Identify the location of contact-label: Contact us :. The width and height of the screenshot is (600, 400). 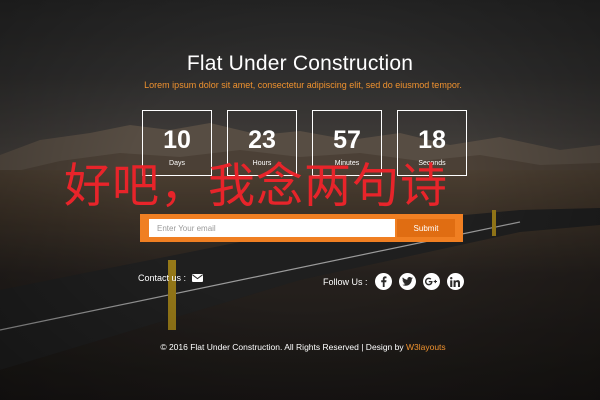
(162, 278).